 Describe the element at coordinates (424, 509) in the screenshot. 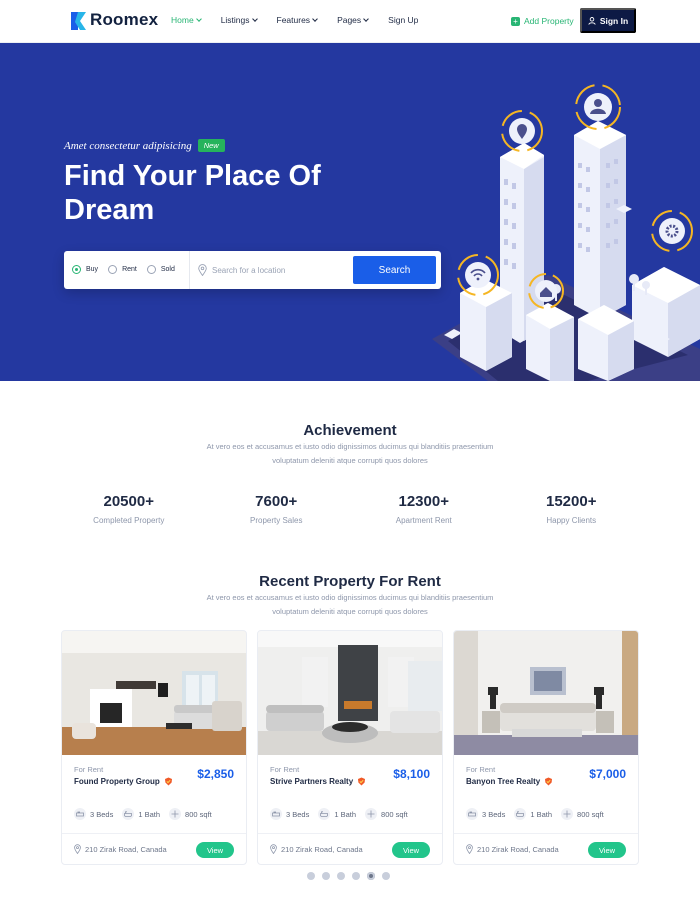

I see `stat-item: 12300+ Apartment Rent` at that location.